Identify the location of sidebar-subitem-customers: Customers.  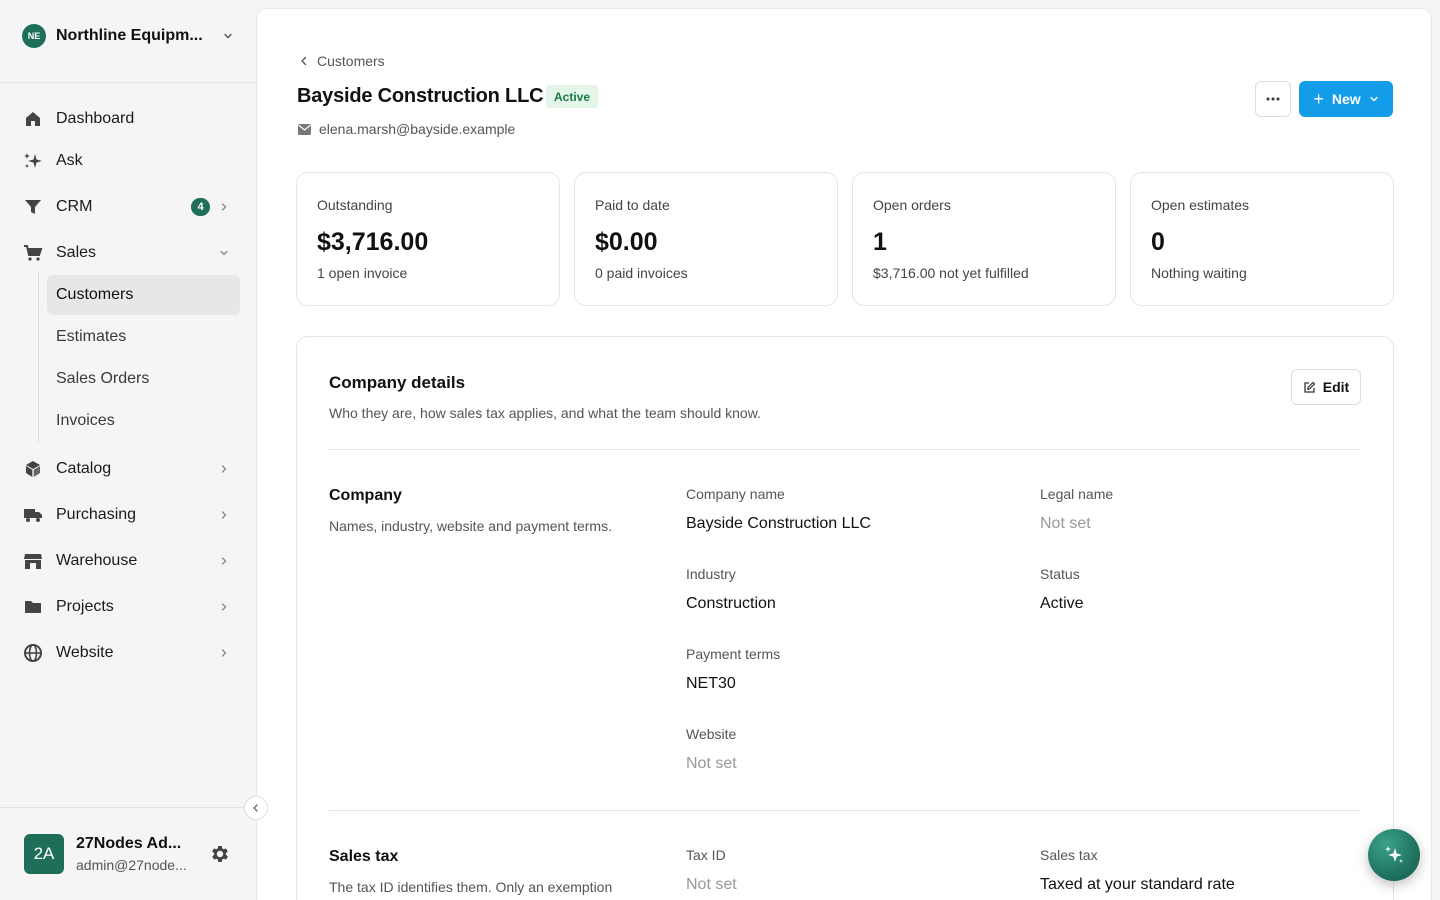
(143, 295).